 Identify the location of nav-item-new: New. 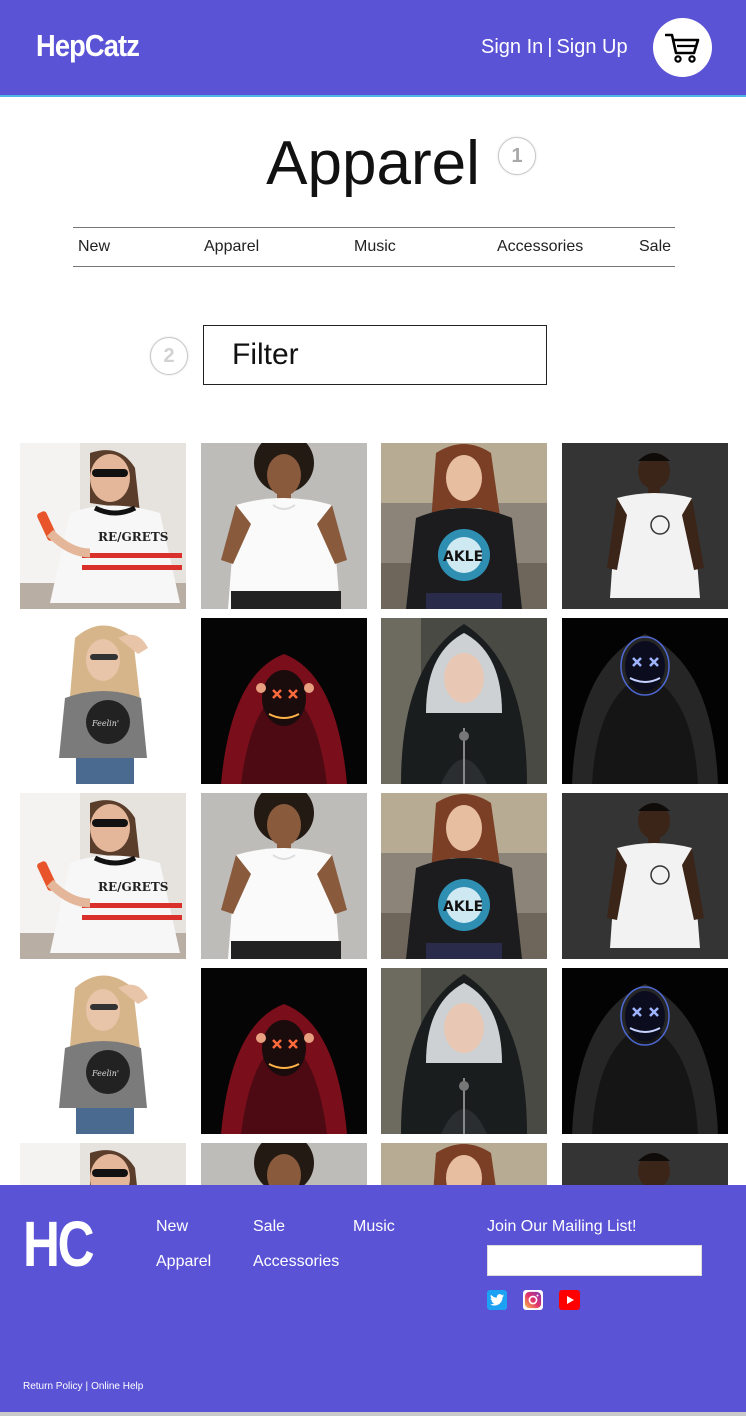
(94, 247).